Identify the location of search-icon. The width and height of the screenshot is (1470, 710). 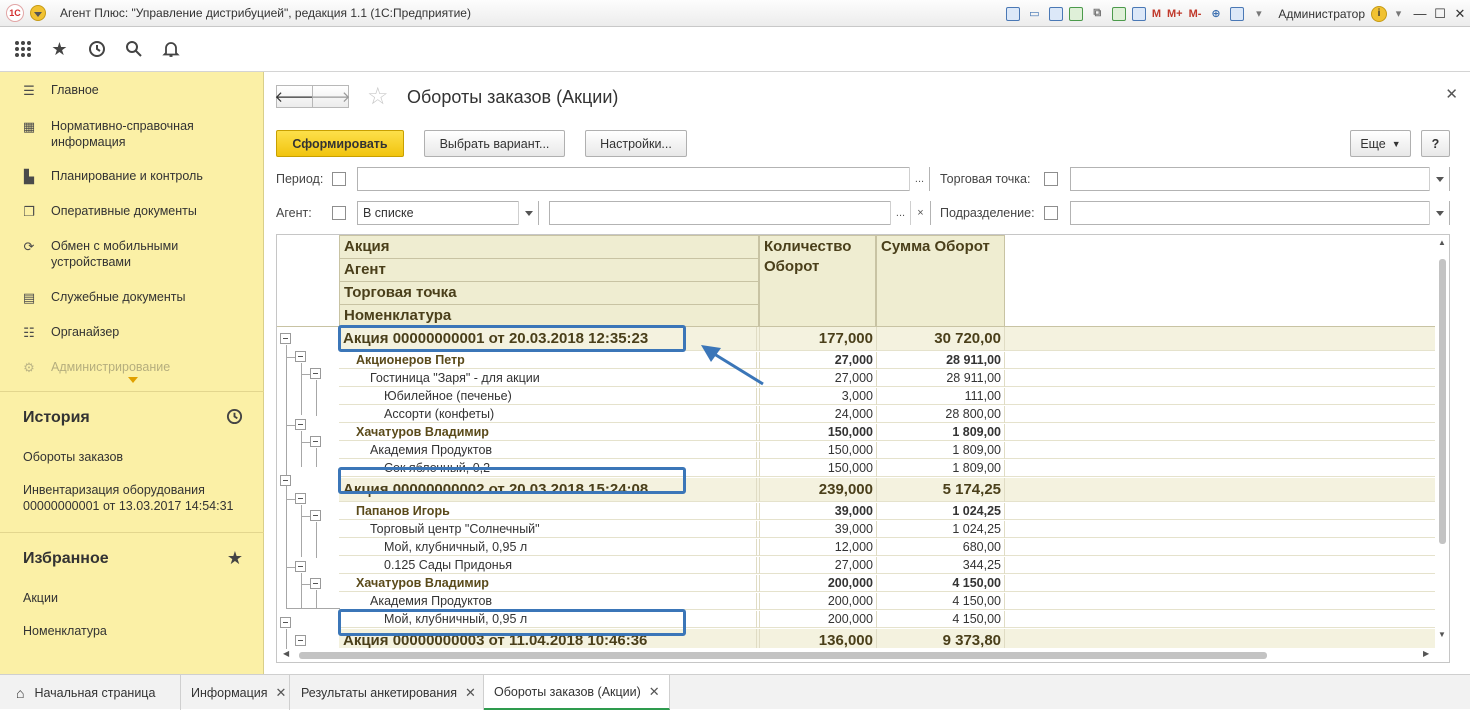
(133, 49).